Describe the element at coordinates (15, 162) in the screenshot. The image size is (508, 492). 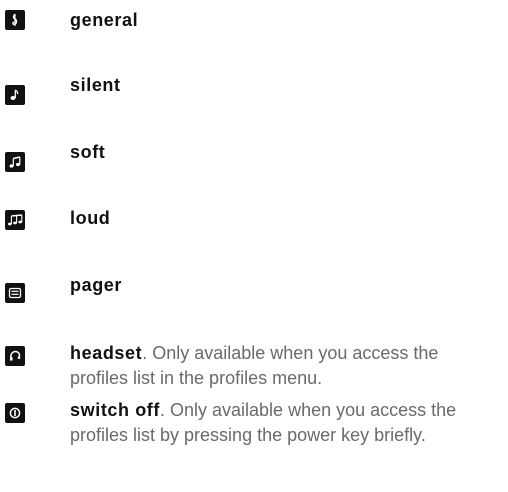
I see `double-note-icon` at that location.